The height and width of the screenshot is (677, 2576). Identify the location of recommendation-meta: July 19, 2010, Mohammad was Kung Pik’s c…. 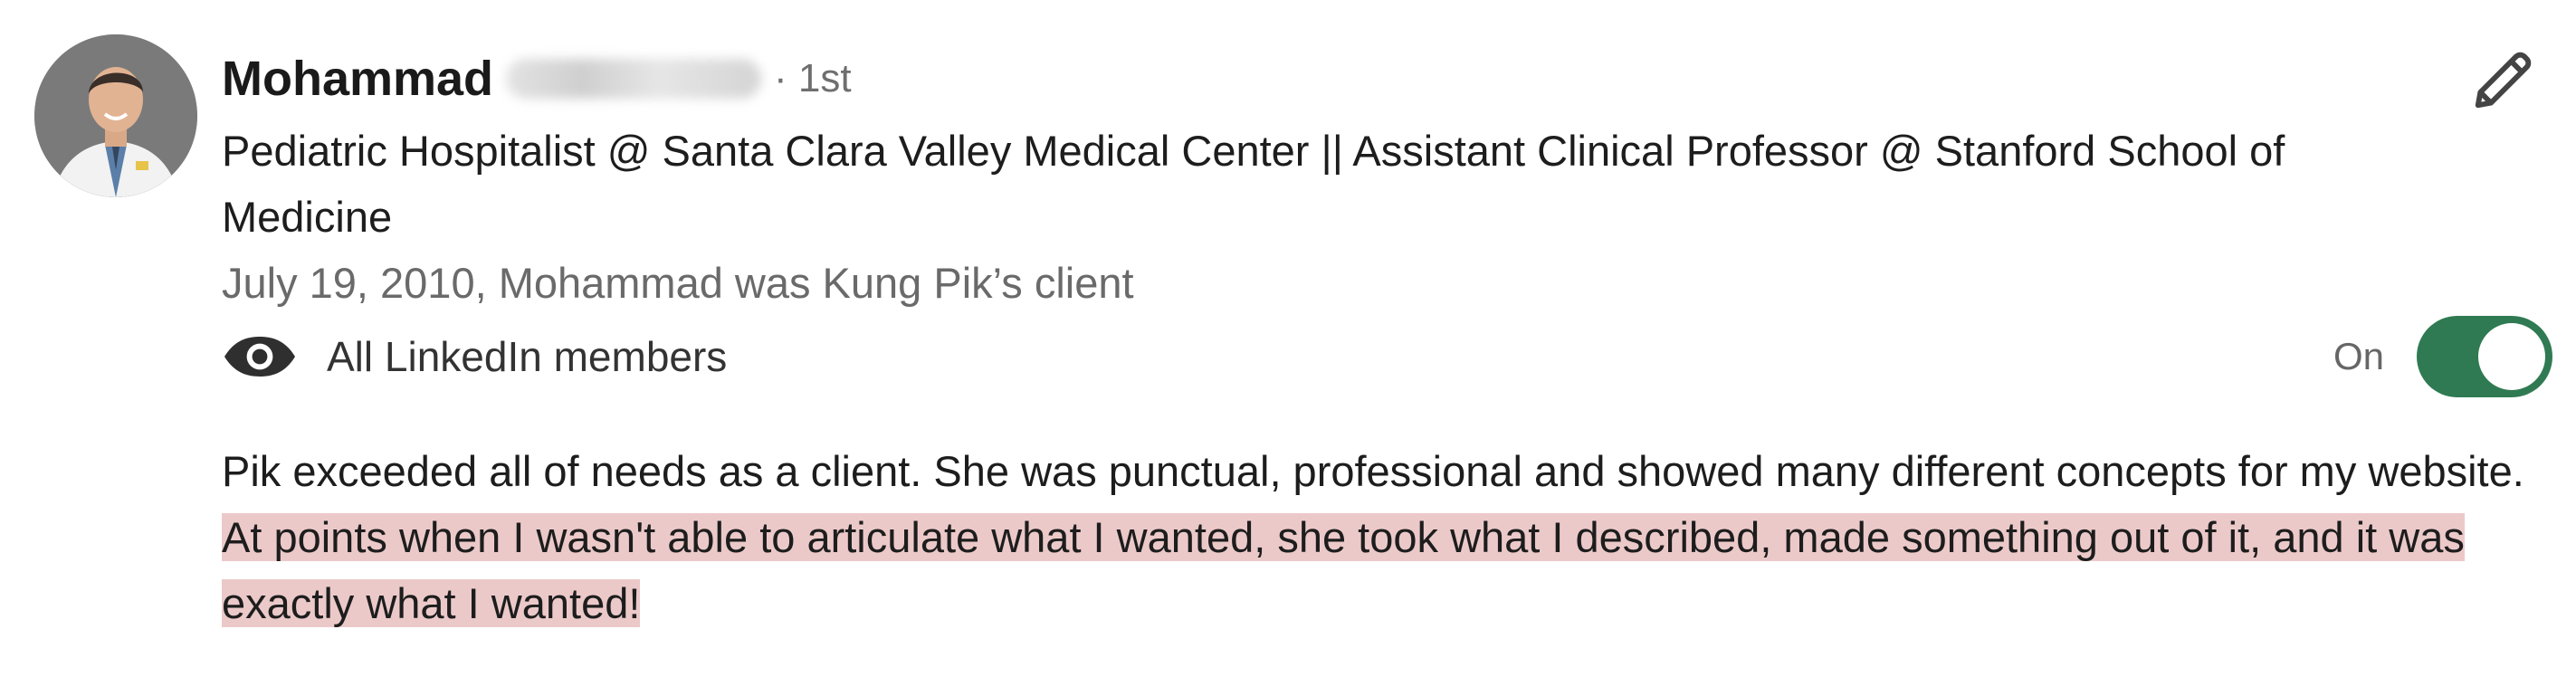
(678, 283).